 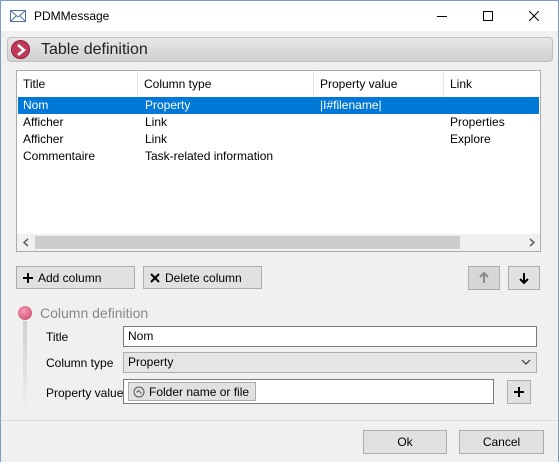 I want to click on col-header-value: Property value, so click(x=379, y=84).